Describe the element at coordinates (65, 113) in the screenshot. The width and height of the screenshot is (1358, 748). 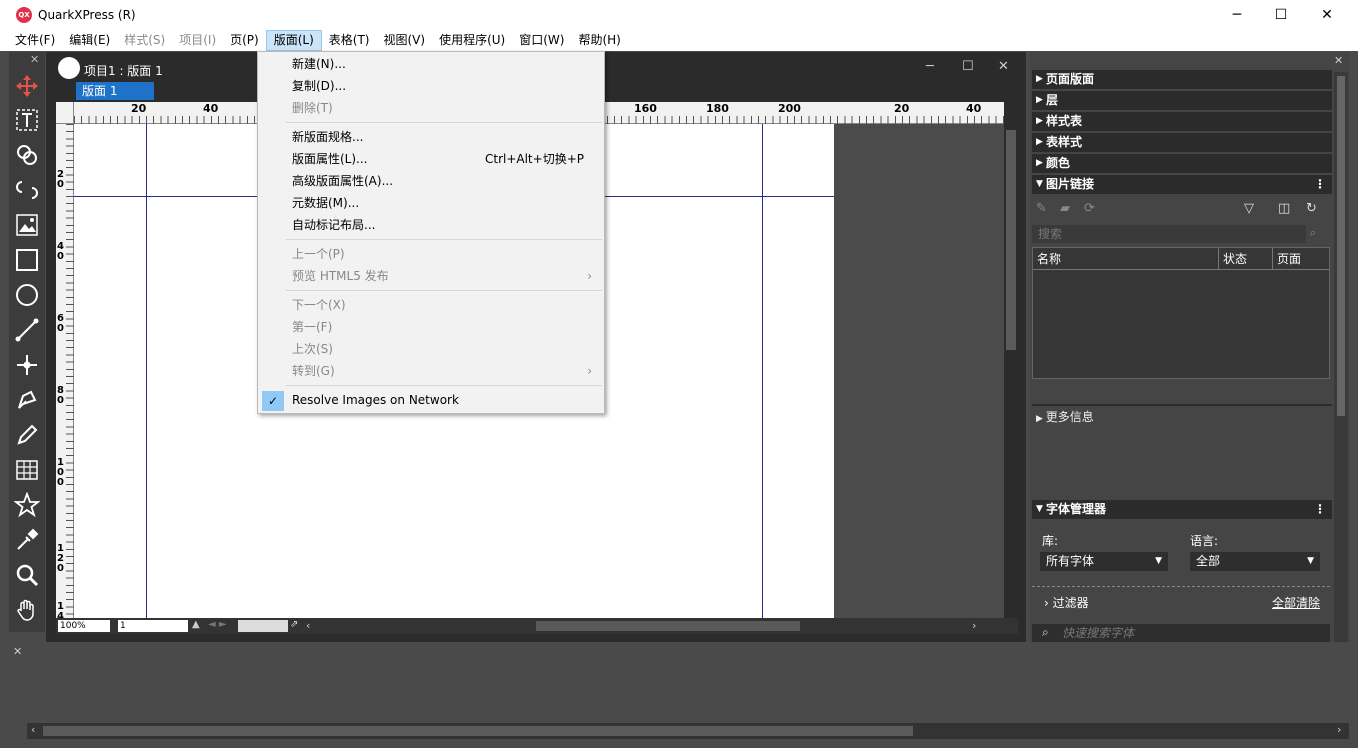
I see `ruler-origin` at that location.